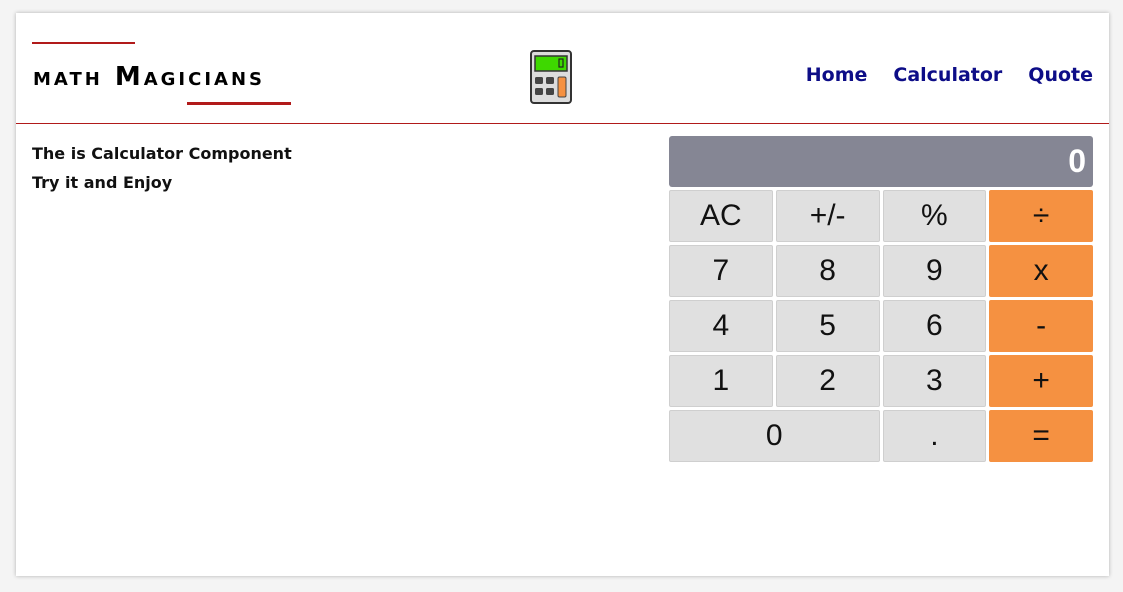  I want to click on key-sign-toggle: +/-, so click(827, 216).